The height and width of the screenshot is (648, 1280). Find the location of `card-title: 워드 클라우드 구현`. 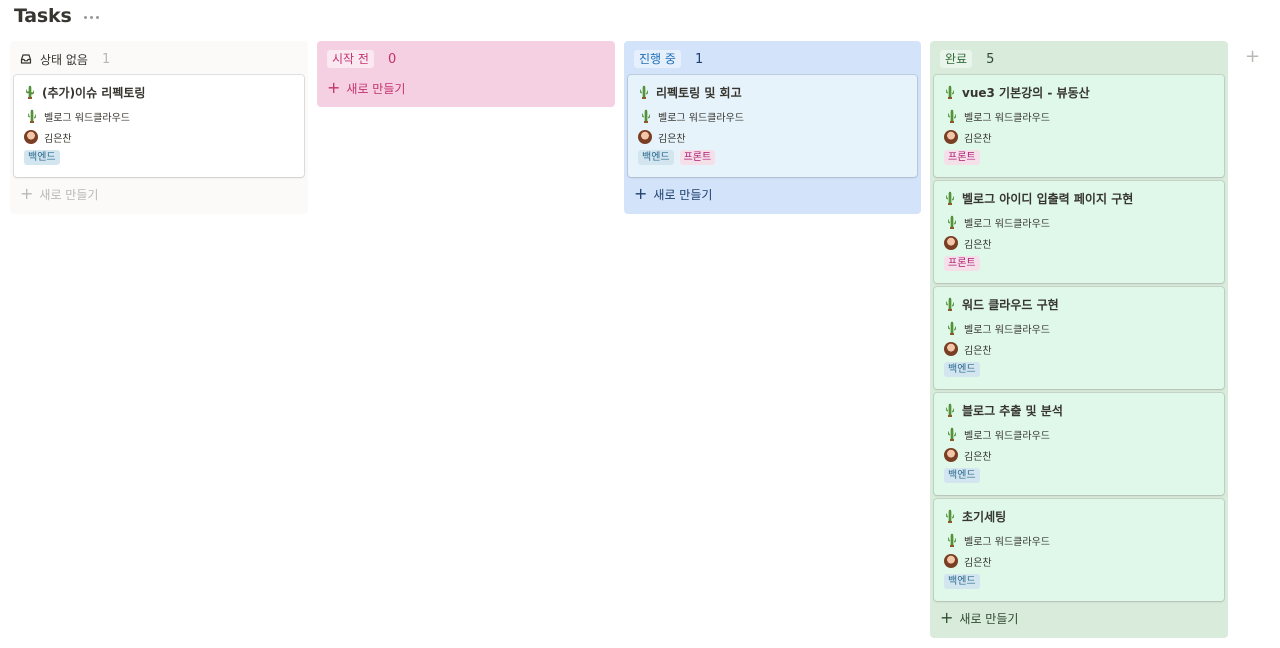

card-title: 워드 클라우드 구현 is located at coordinates (1079, 304).